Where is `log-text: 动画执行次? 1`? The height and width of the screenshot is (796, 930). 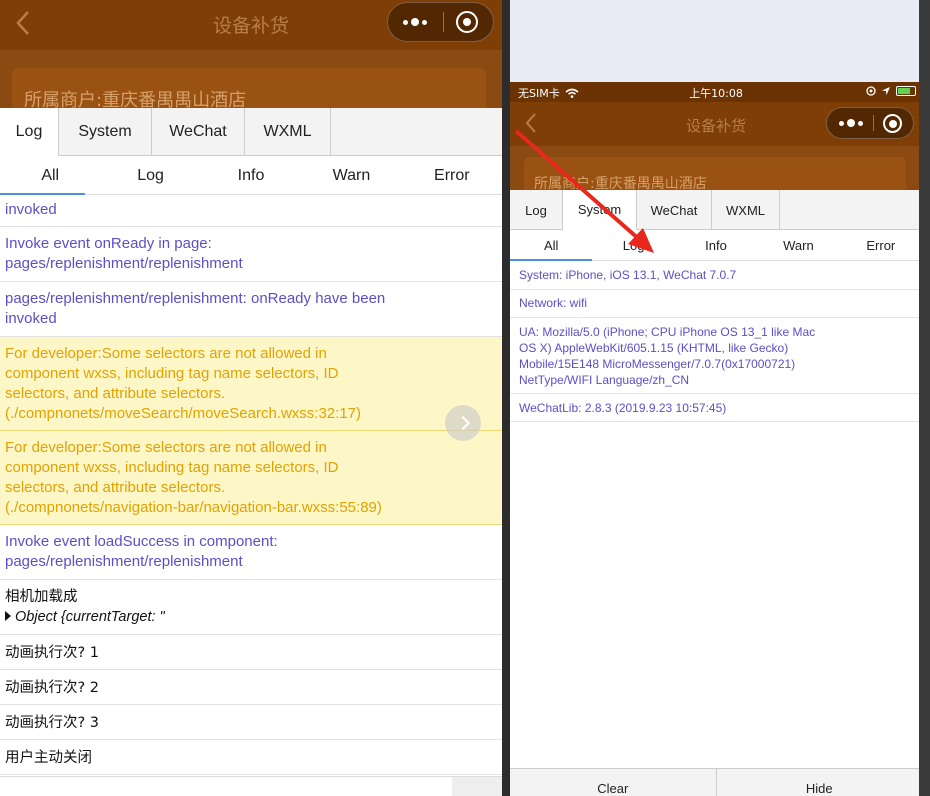 log-text: 动画执行次? 1 is located at coordinates (52, 653).